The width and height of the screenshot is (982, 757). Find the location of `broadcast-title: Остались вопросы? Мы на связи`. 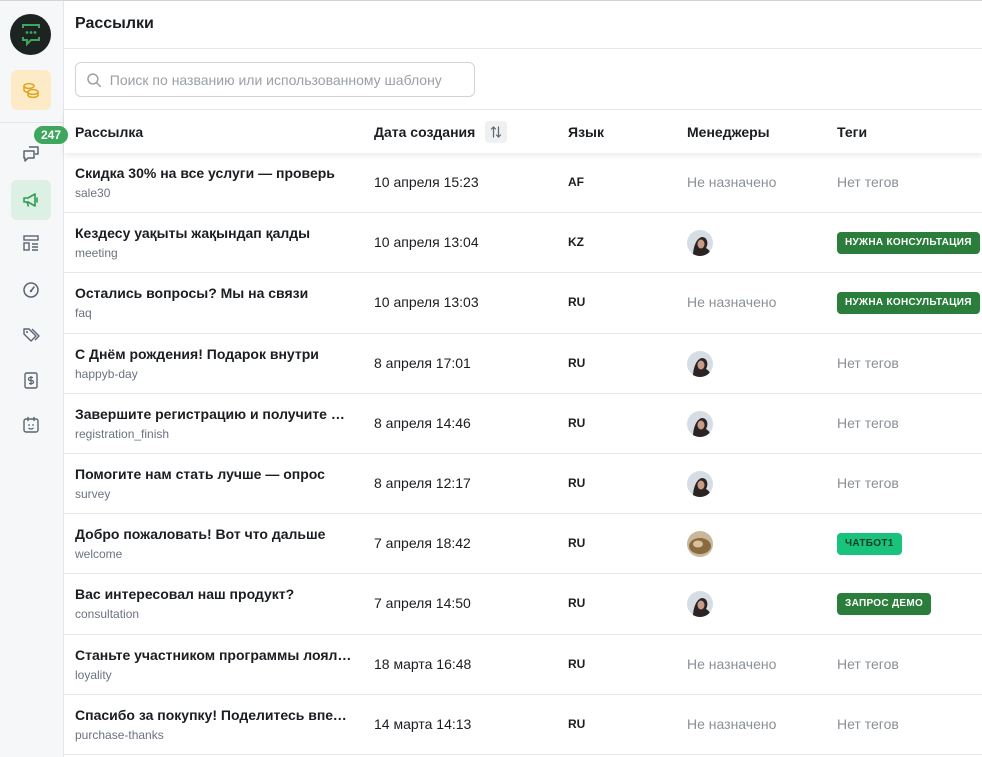

broadcast-title: Остались вопросы? Мы на связи is located at coordinates (214, 293).